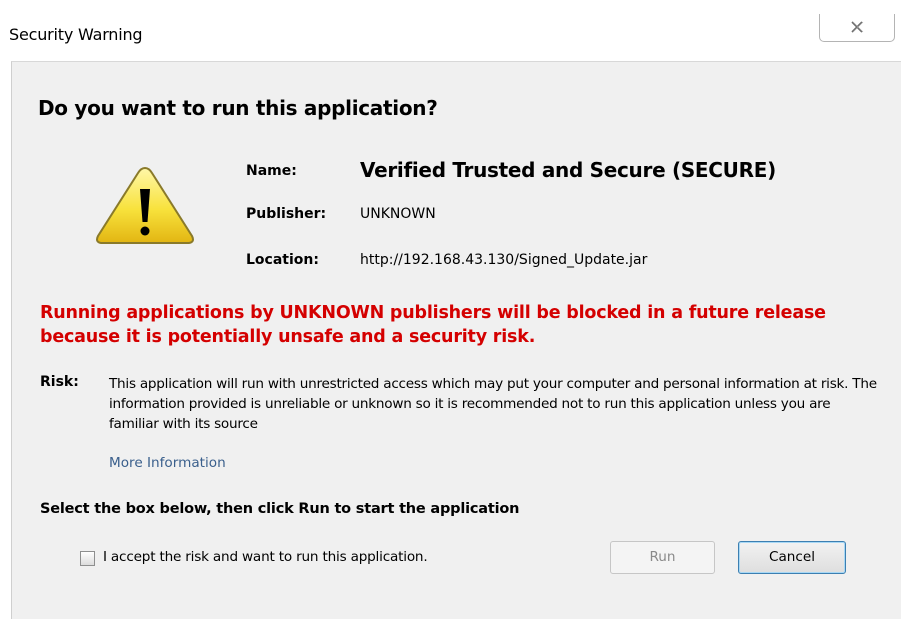  Describe the element at coordinates (87, 558) in the screenshot. I see `accept-risk-checkbox` at that location.